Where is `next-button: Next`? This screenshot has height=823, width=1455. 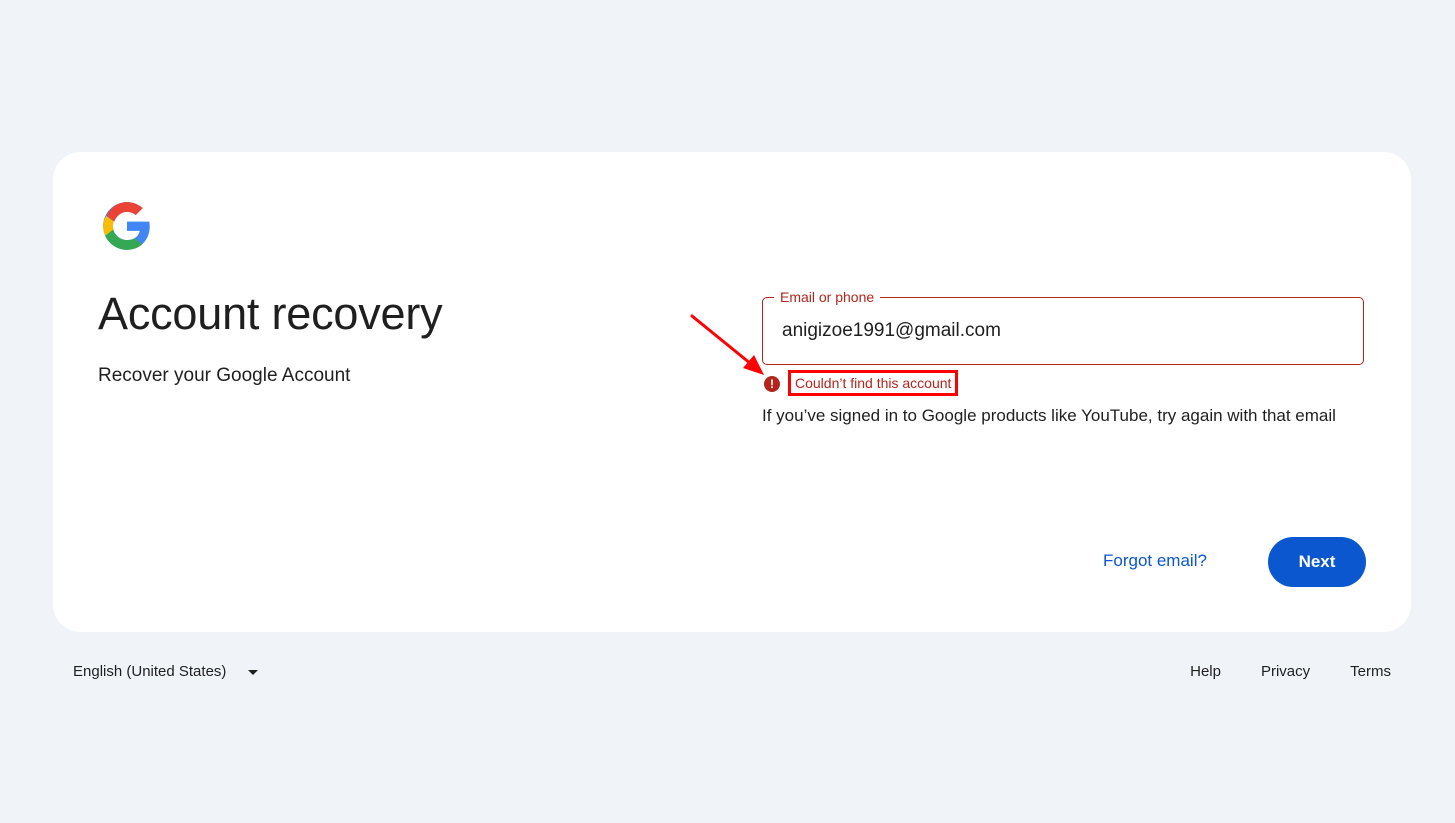 next-button: Next is located at coordinates (1317, 562).